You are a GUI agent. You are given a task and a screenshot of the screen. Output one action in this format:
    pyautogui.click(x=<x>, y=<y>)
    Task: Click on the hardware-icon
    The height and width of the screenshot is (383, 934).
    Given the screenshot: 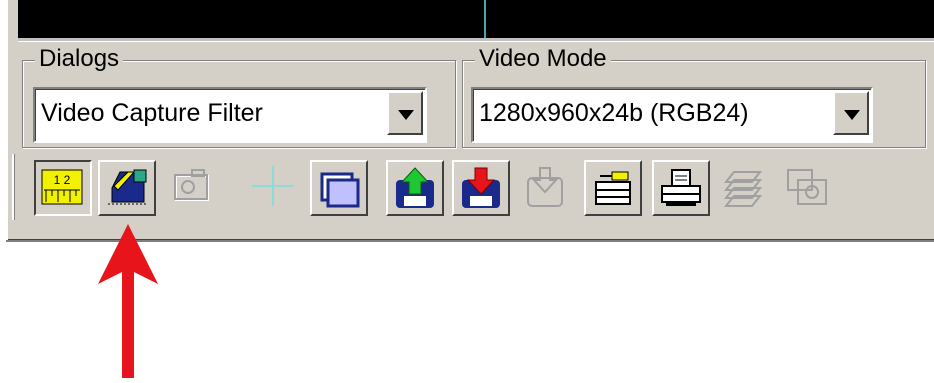 What is the action you would take?
    pyautogui.click(x=613, y=188)
    